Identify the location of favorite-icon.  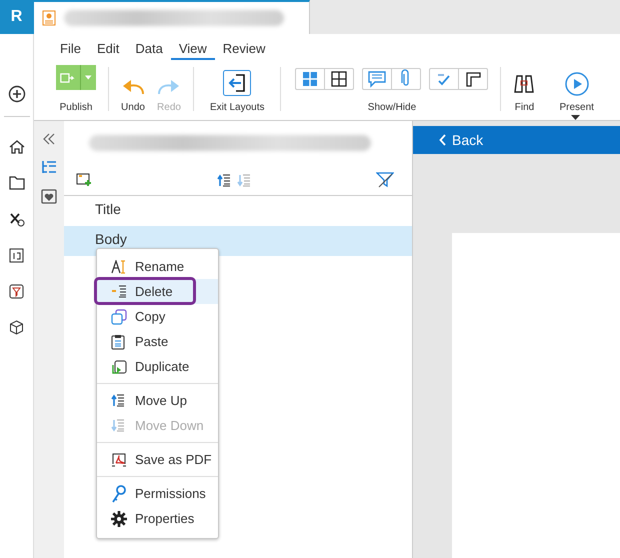
(49, 197).